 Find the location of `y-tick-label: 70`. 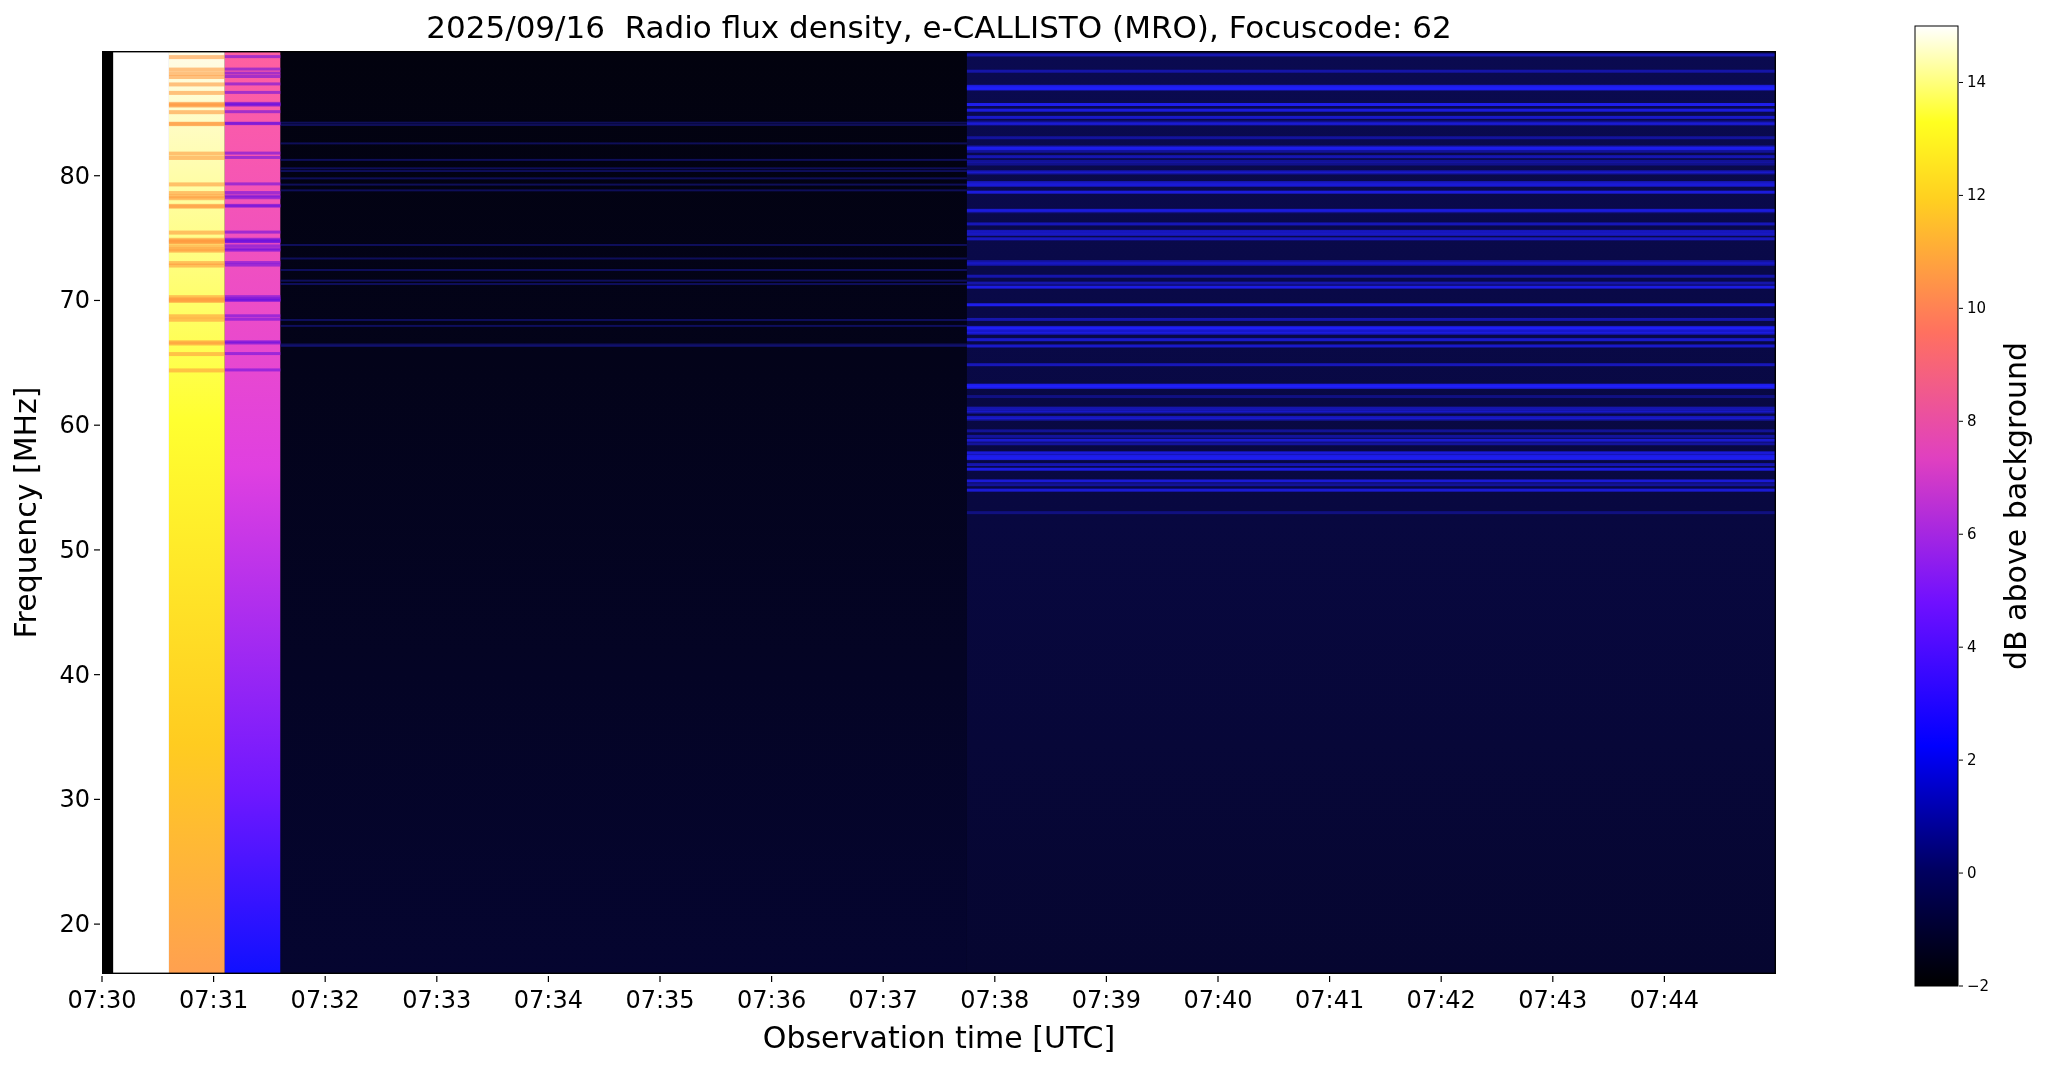

y-tick-label: 70 is located at coordinates (74, 300).